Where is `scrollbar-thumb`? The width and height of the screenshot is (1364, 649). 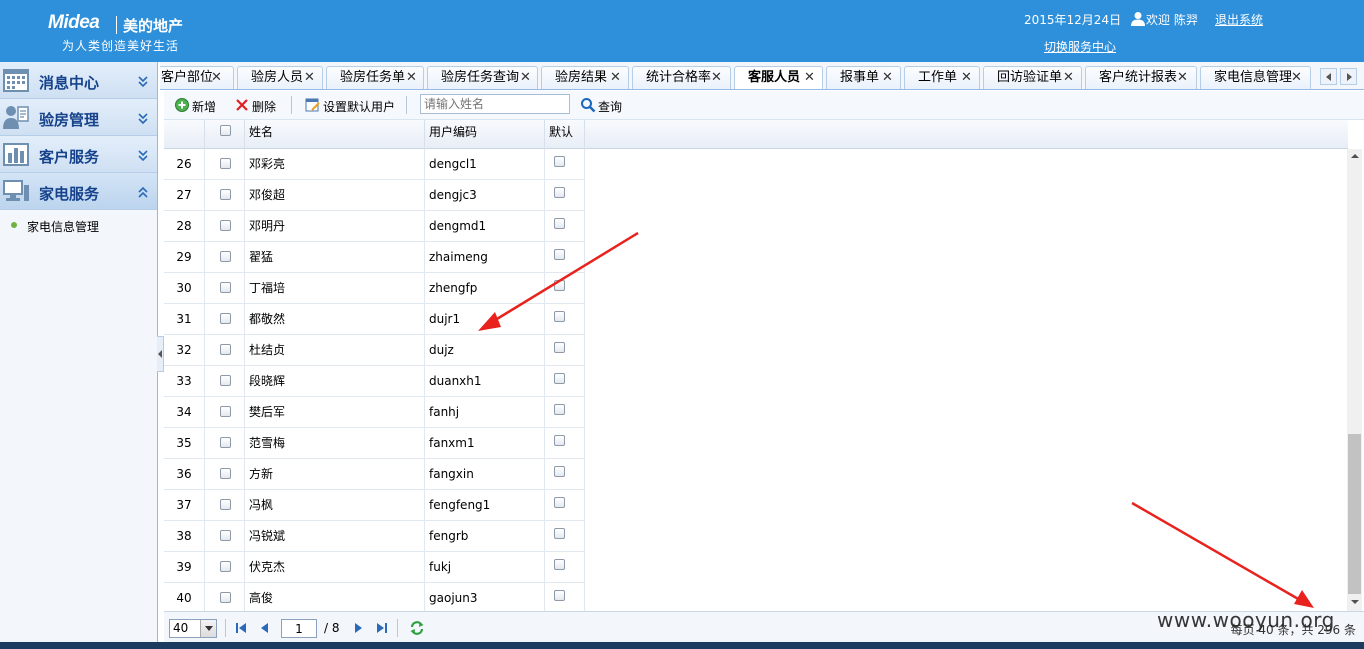
scrollbar-thumb is located at coordinates (1354, 514).